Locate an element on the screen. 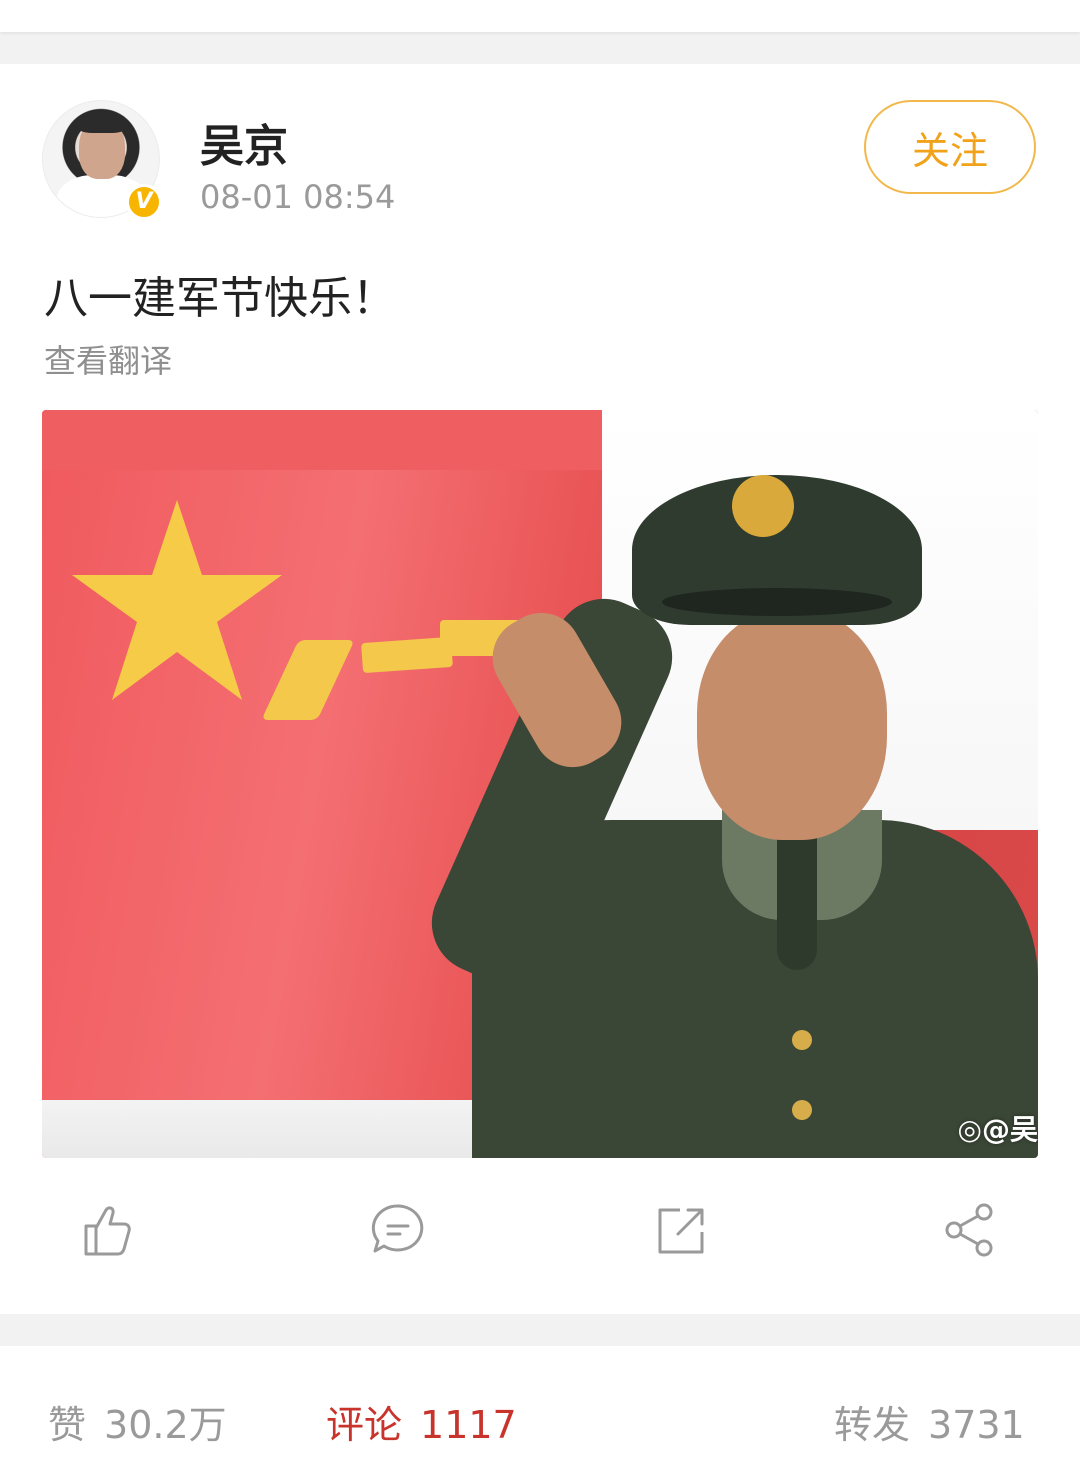 The width and height of the screenshot is (1080, 1459). share-external-icon is located at coordinates (682, 1230).